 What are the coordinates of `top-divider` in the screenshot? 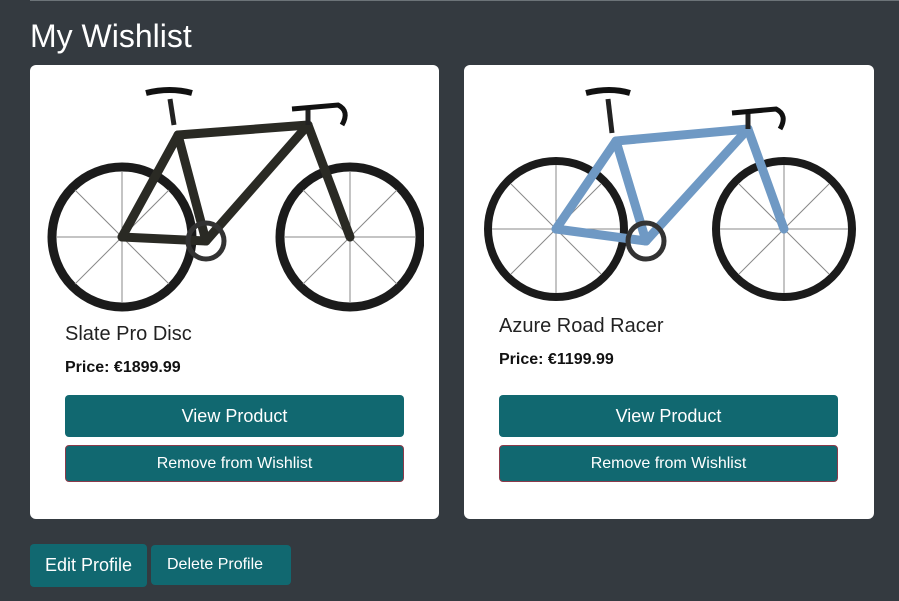 It's located at (464, 0).